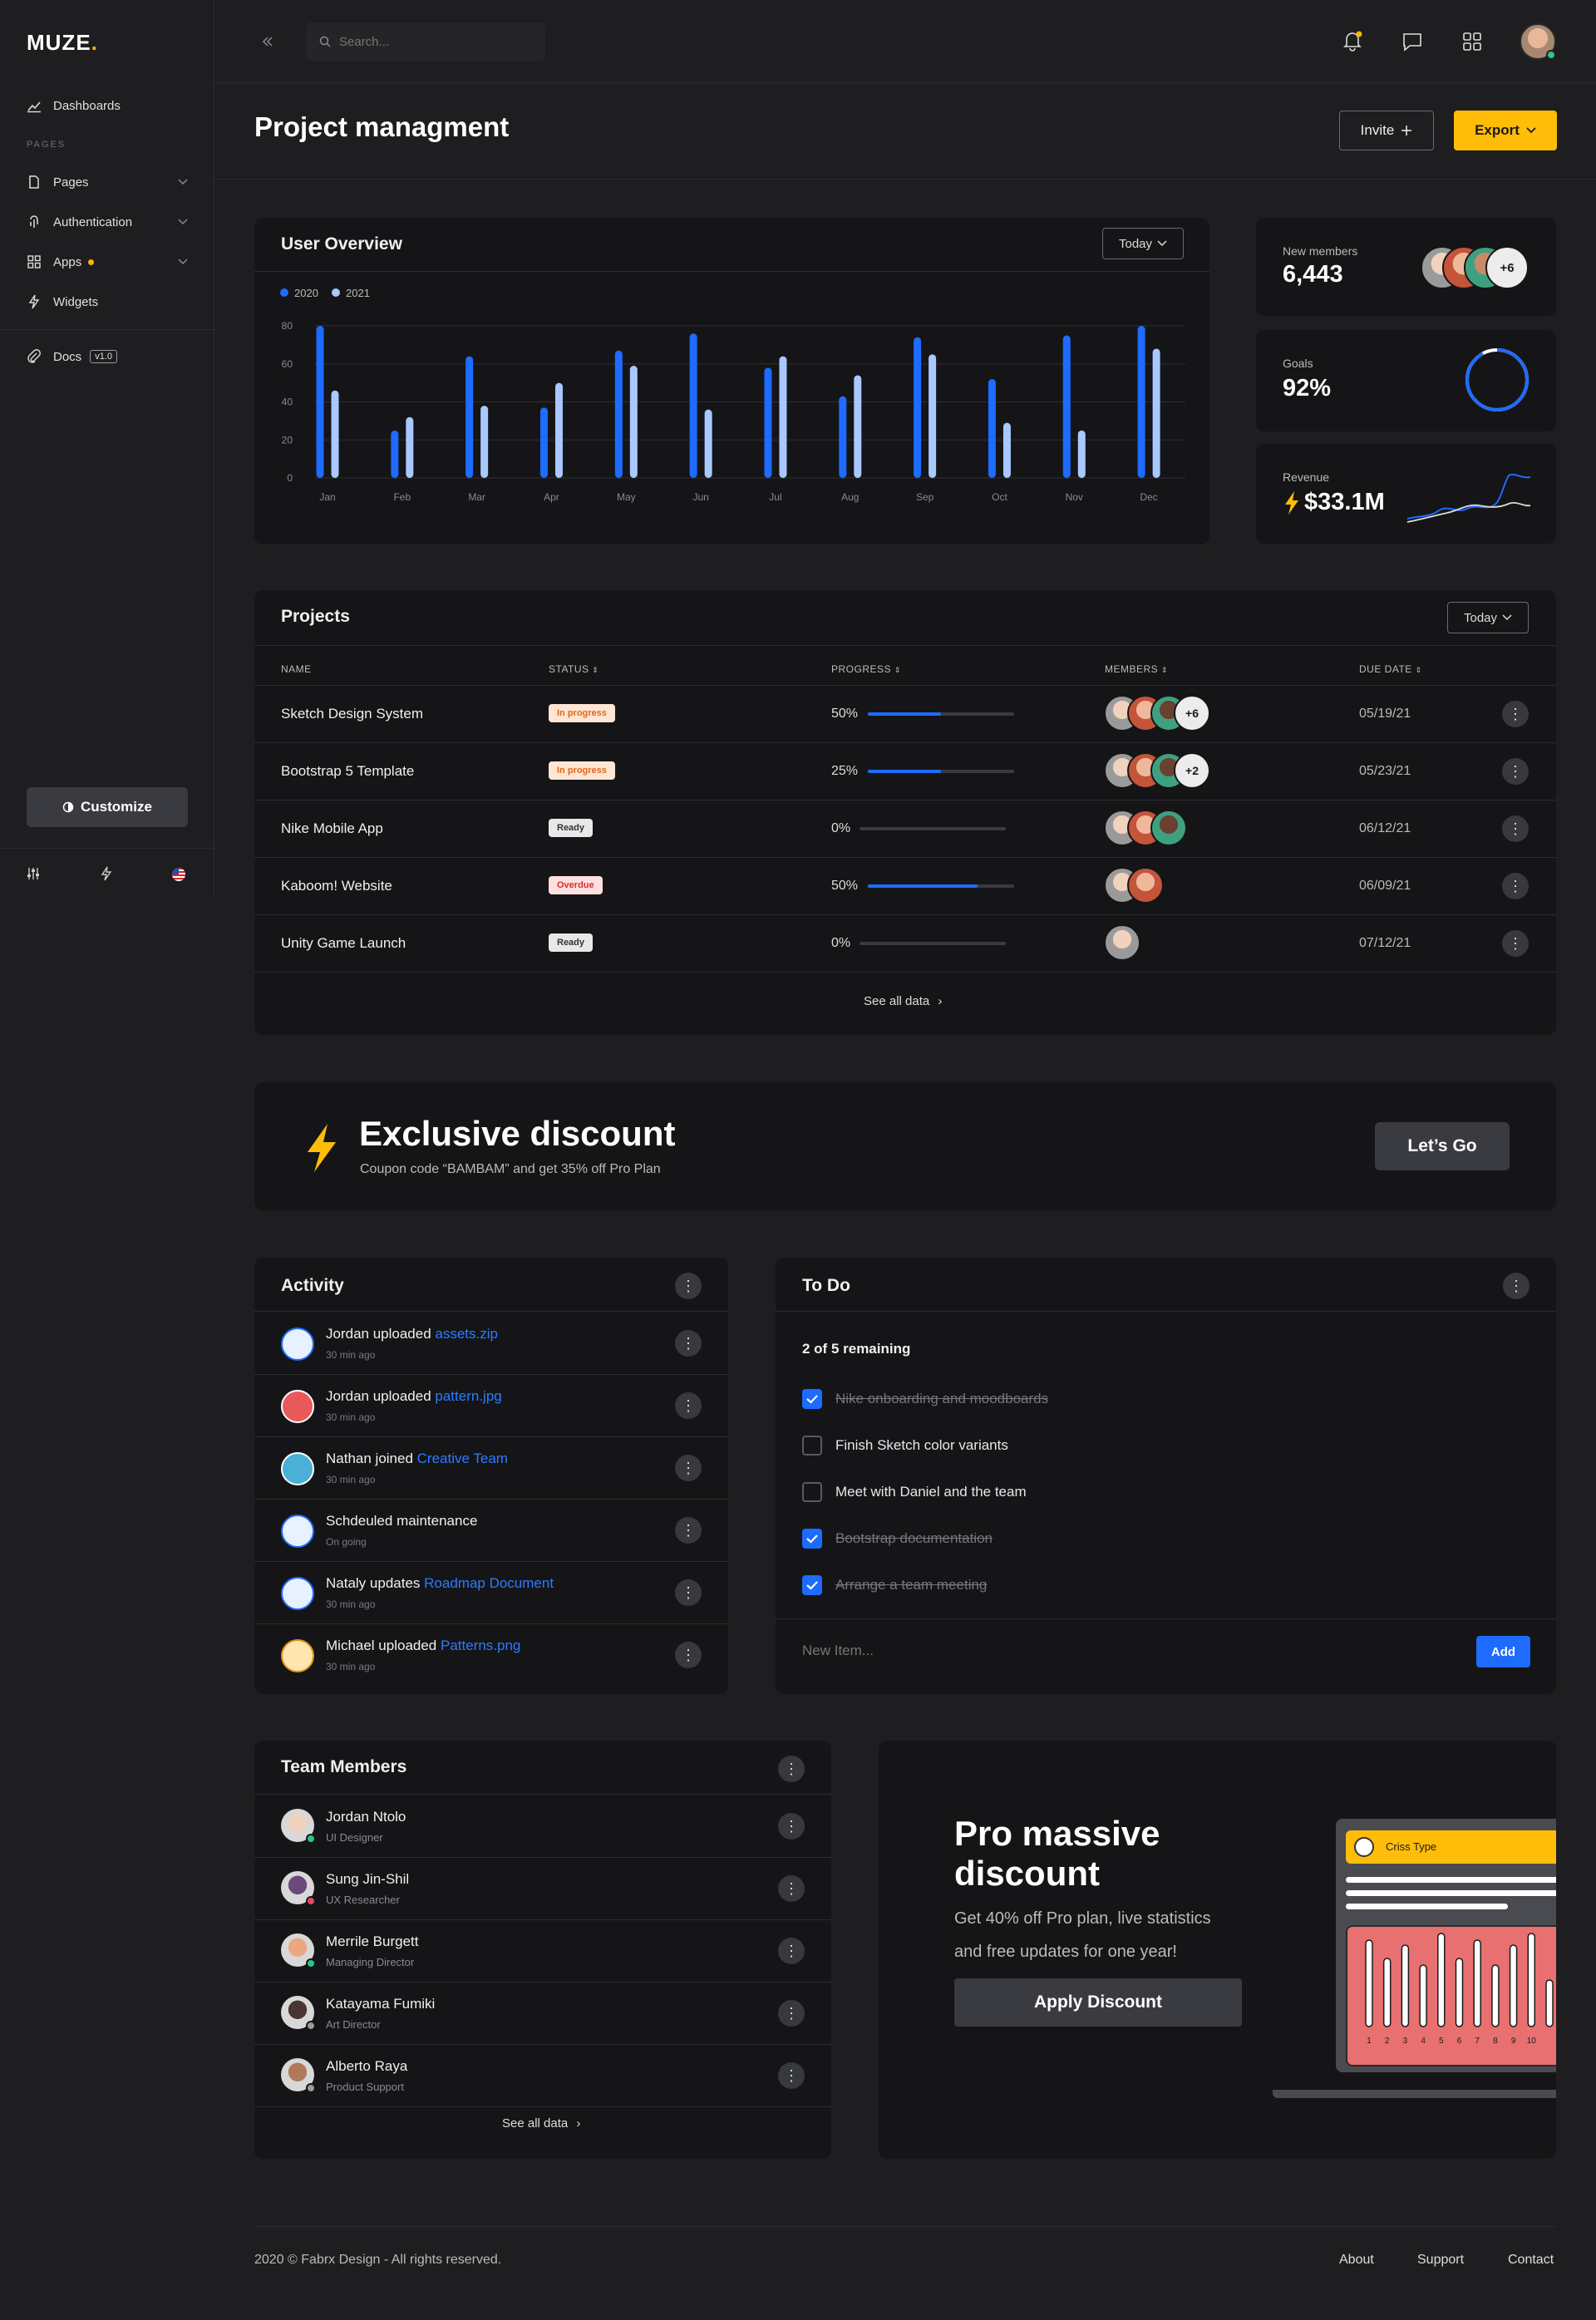 The height and width of the screenshot is (2320, 1596). What do you see at coordinates (1386, 130) in the screenshot?
I see `invite-button: Invite` at bounding box center [1386, 130].